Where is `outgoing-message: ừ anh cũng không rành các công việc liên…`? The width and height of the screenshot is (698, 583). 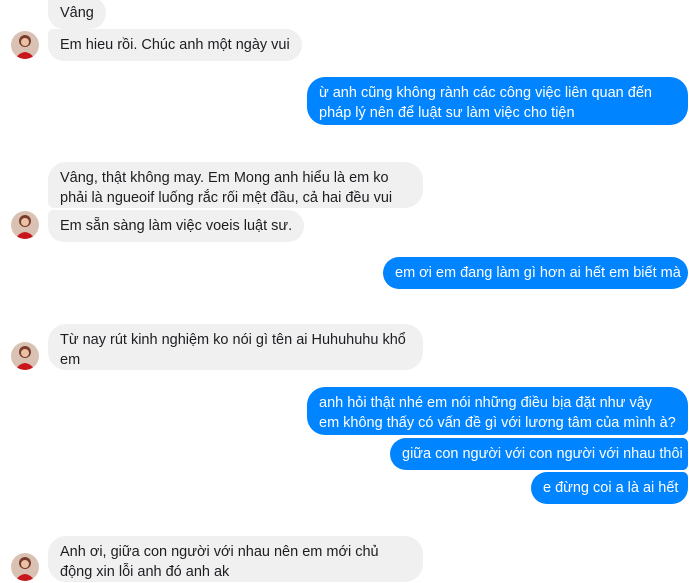
outgoing-message: ừ anh cũng không rành các công việc liên… is located at coordinates (497, 101).